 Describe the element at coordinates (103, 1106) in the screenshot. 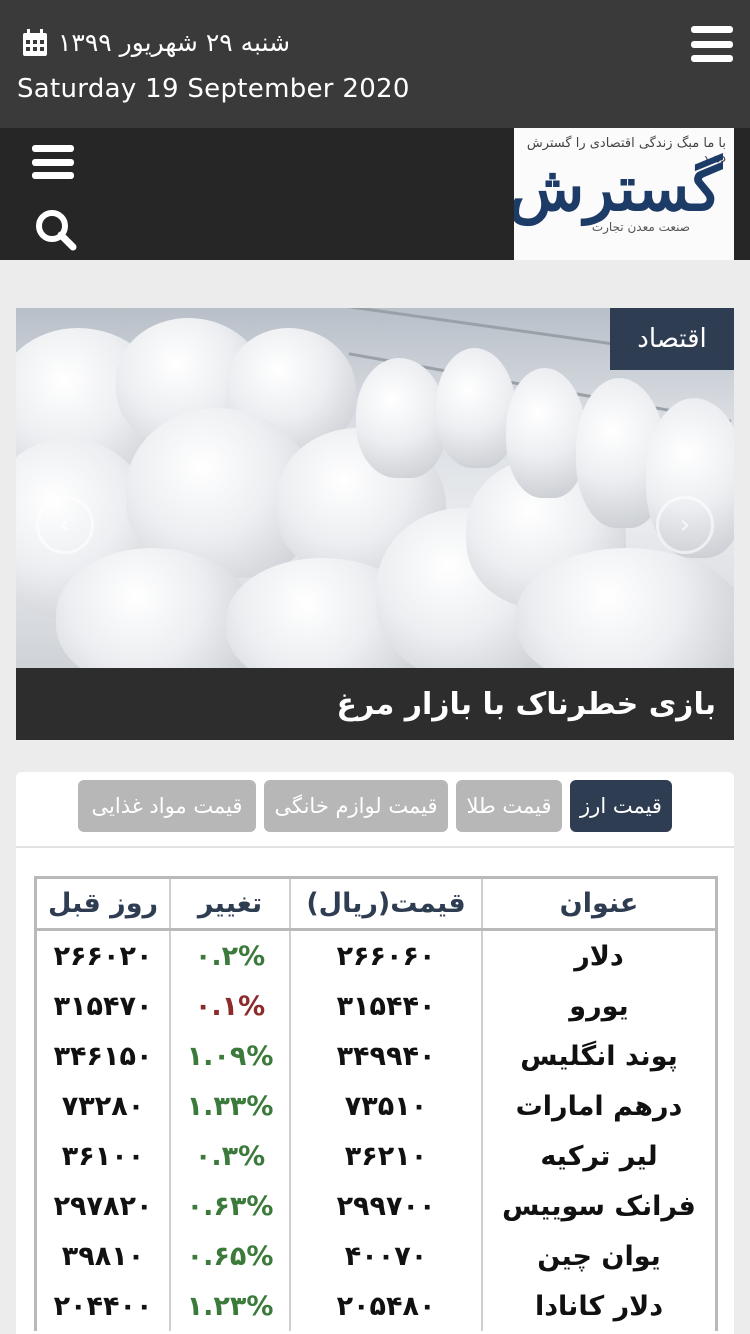

I see `currency-prev-price: ۷۳۲۸۰` at that location.